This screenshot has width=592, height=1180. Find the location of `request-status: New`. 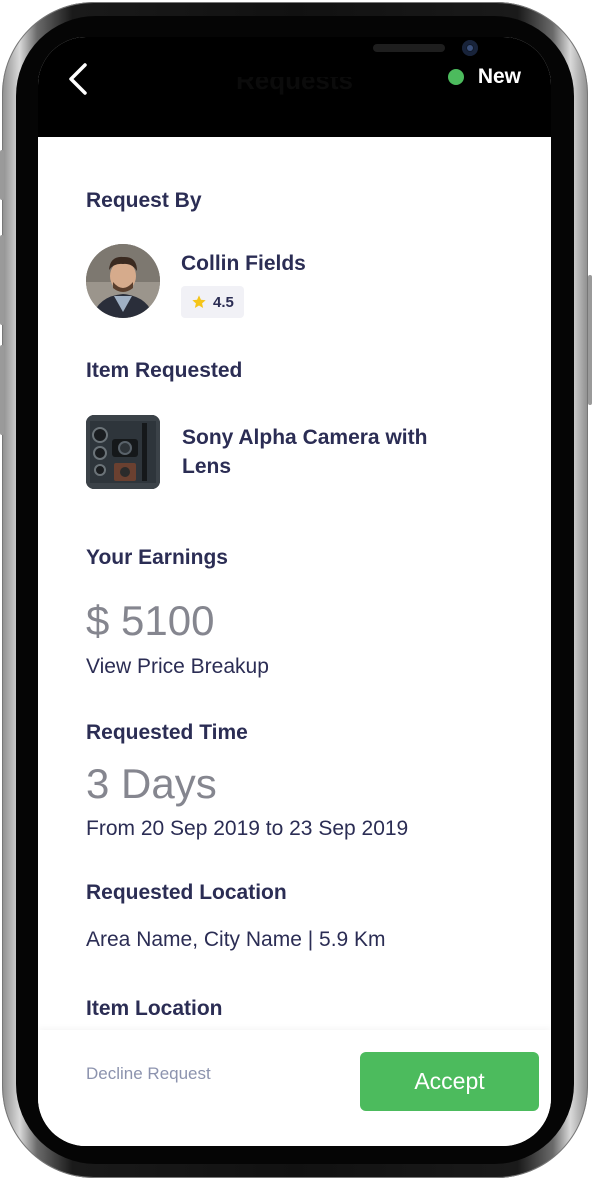

request-status: New is located at coordinates (484, 77).